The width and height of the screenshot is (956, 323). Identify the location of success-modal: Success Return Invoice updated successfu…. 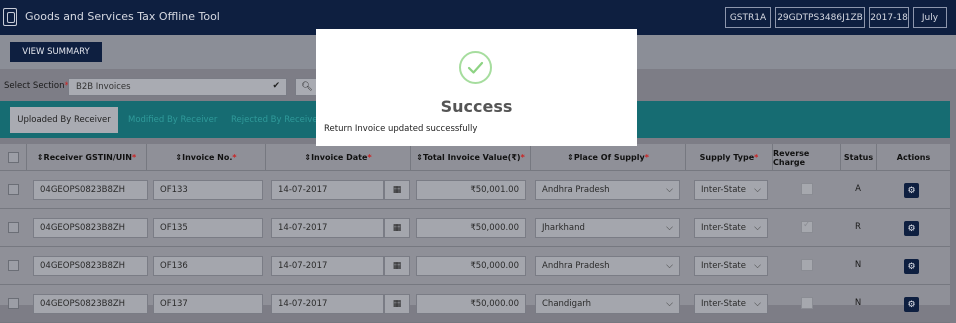
(476, 87).